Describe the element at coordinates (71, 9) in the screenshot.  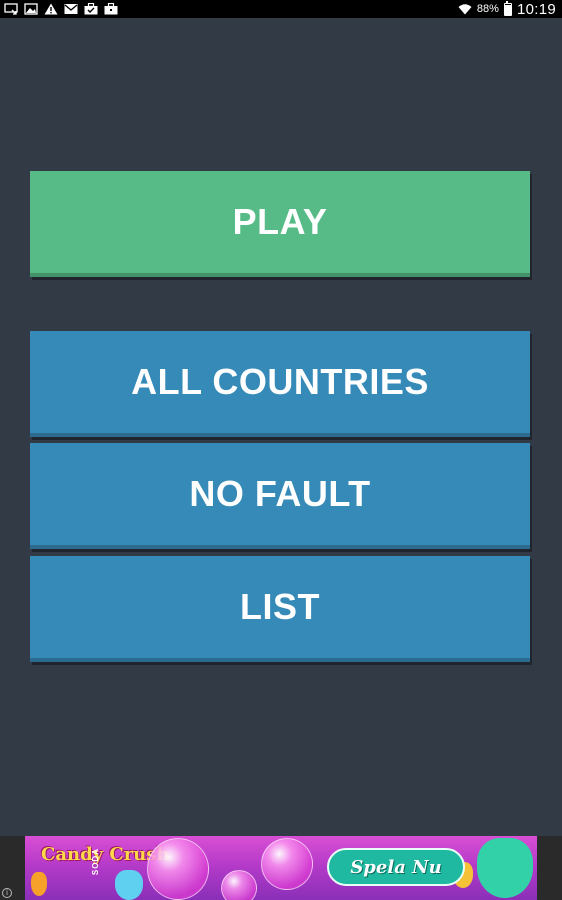
I see `mail-icon` at that location.